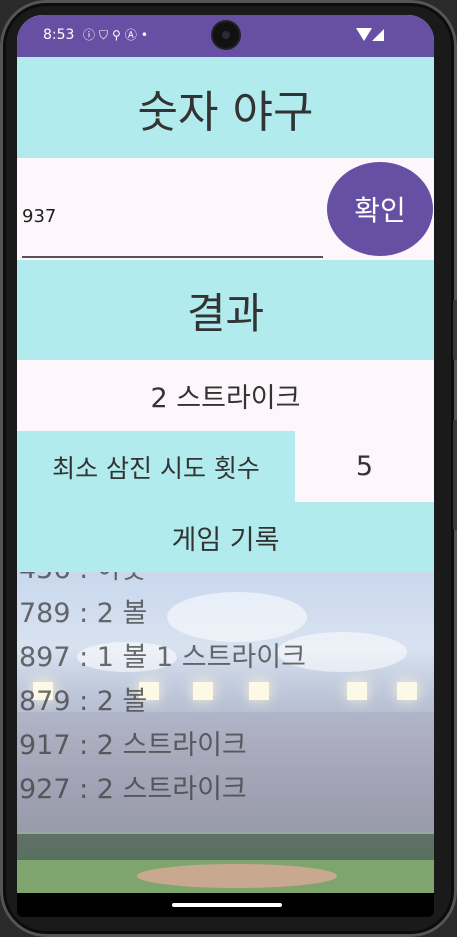 The height and width of the screenshot is (937, 457). What do you see at coordinates (455, 330) in the screenshot?
I see `power-button` at bounding box center [455, 330].